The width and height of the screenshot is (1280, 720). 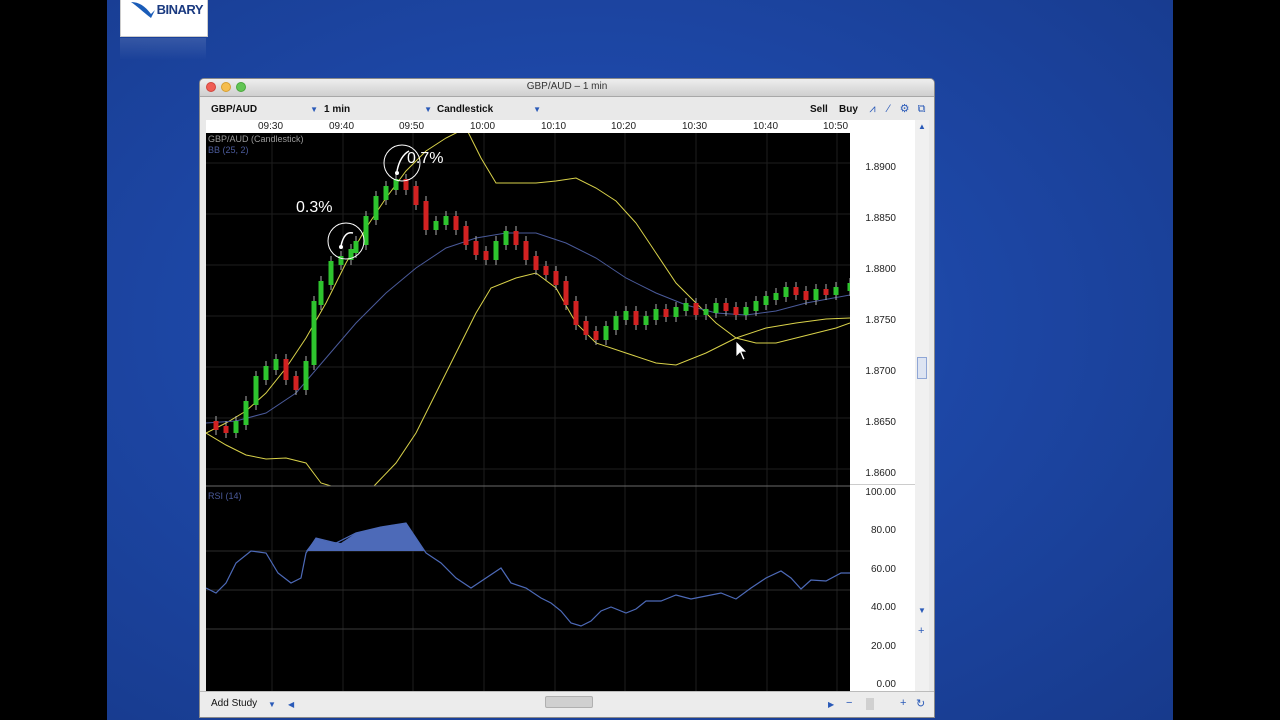 What do you see at coordinates (528, 574) in the screenshot?
I see `rsi-line` at bounding box center [528, 574].